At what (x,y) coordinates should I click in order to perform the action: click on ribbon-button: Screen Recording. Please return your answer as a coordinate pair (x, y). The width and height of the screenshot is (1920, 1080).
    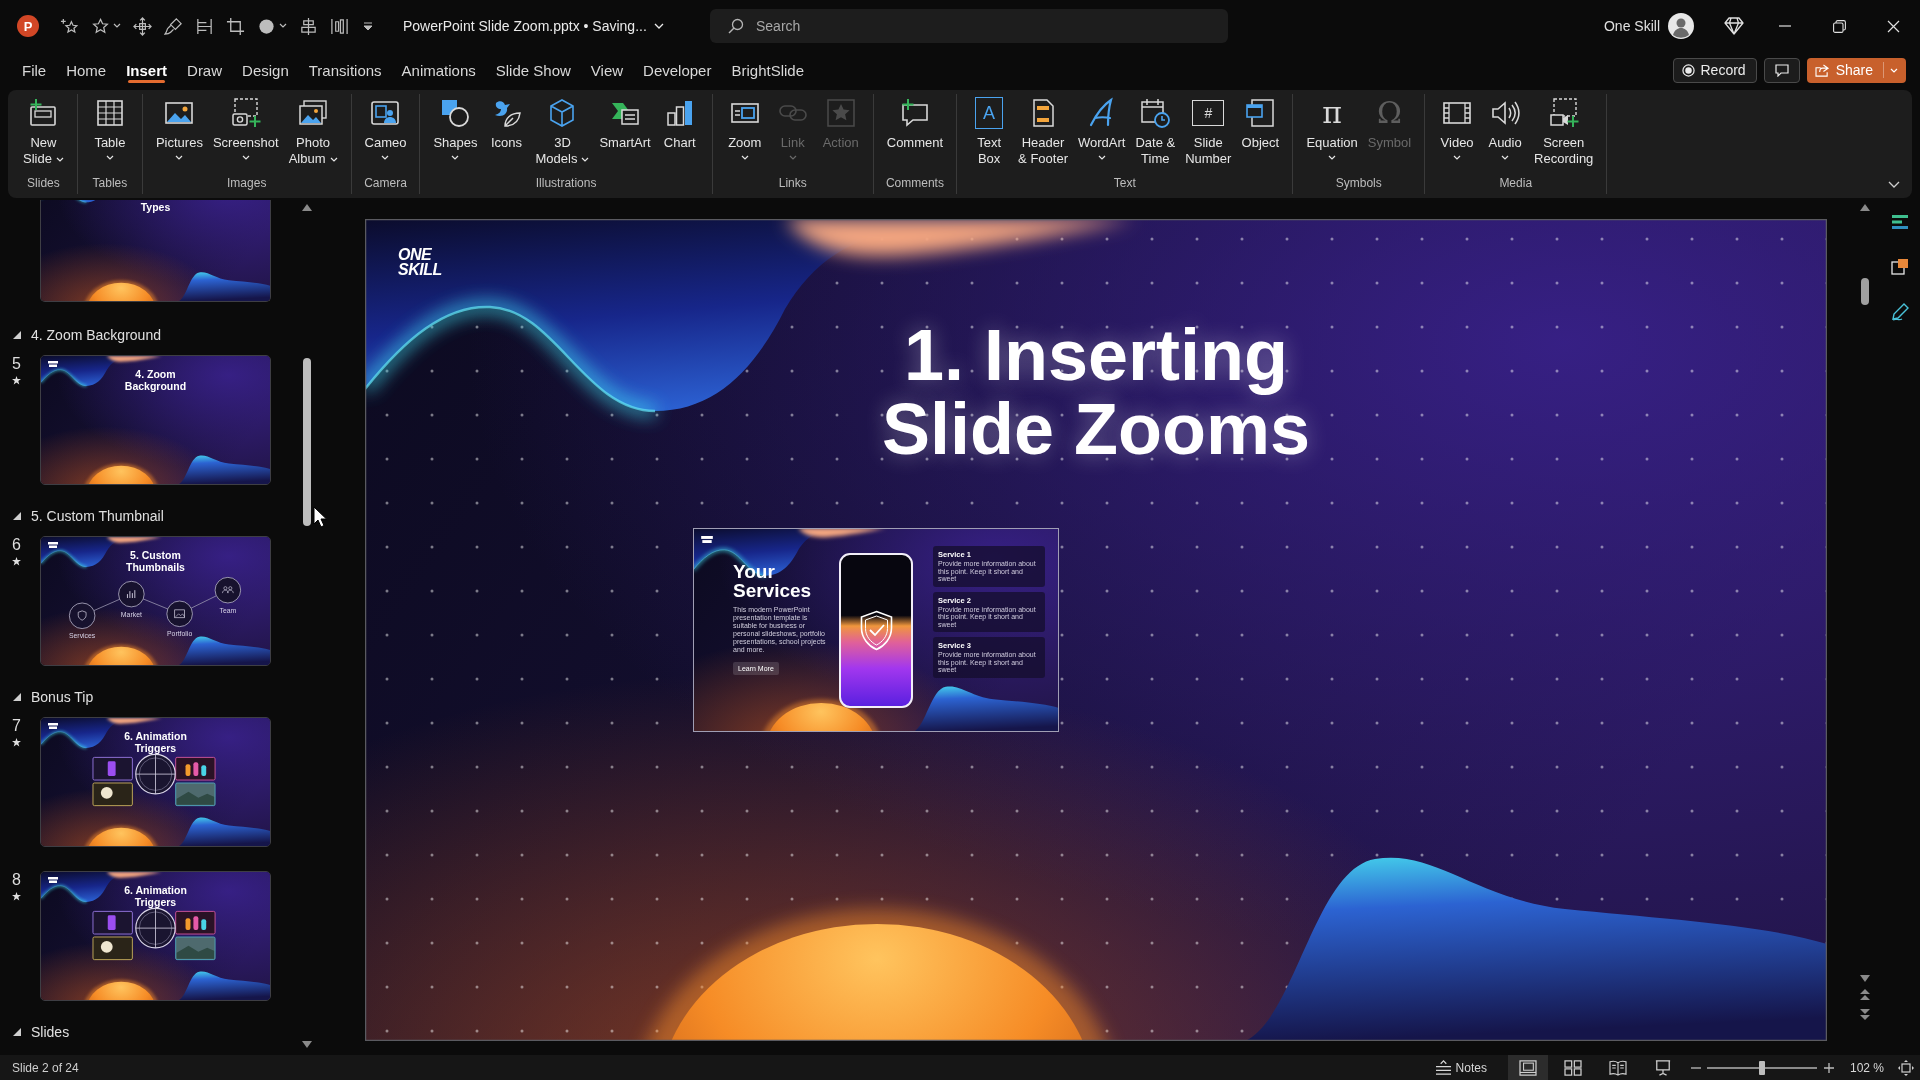
    Looking at the image, I should click on (1564, 131).